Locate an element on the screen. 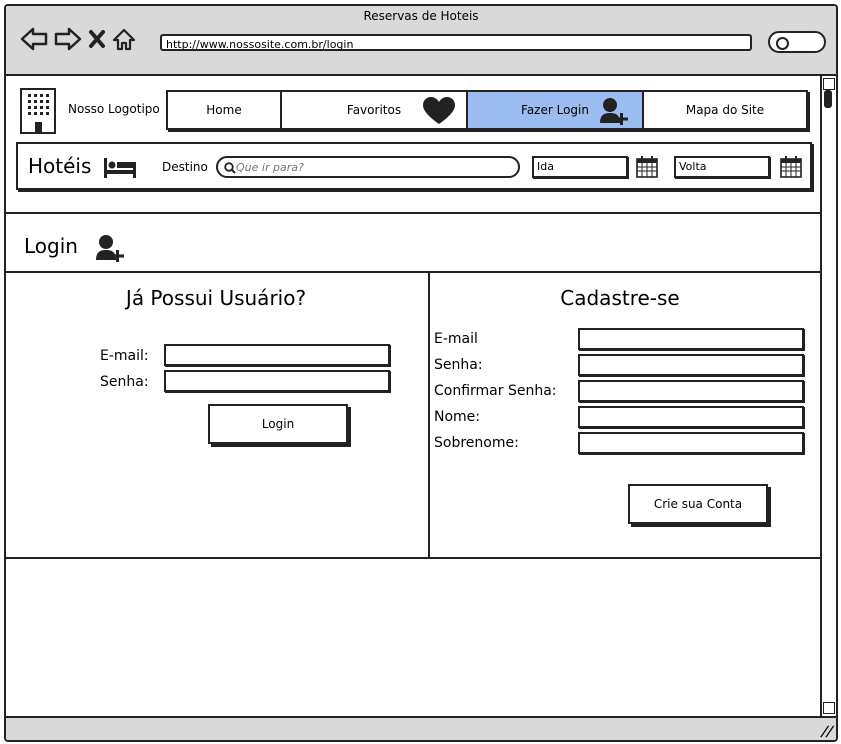 Image resolution: width=841 pixels, height=744 pixels. destino-field is located at coordinates (368, 167).